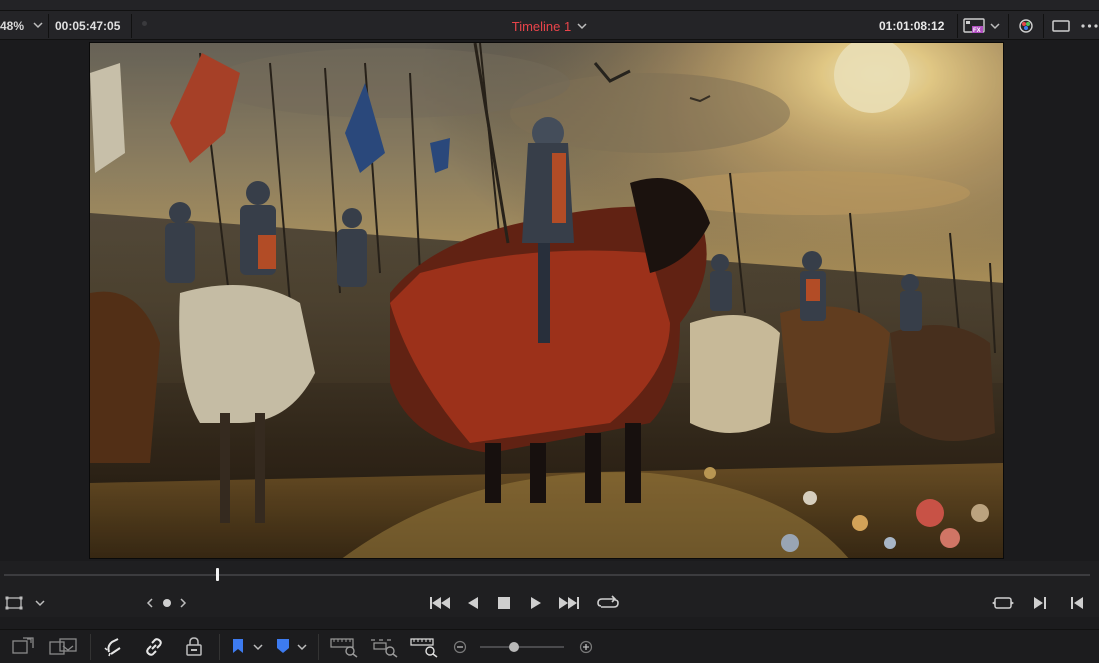 This screenshot has height=663, width=1099. I want to click on loop-button, so click(608, 605).